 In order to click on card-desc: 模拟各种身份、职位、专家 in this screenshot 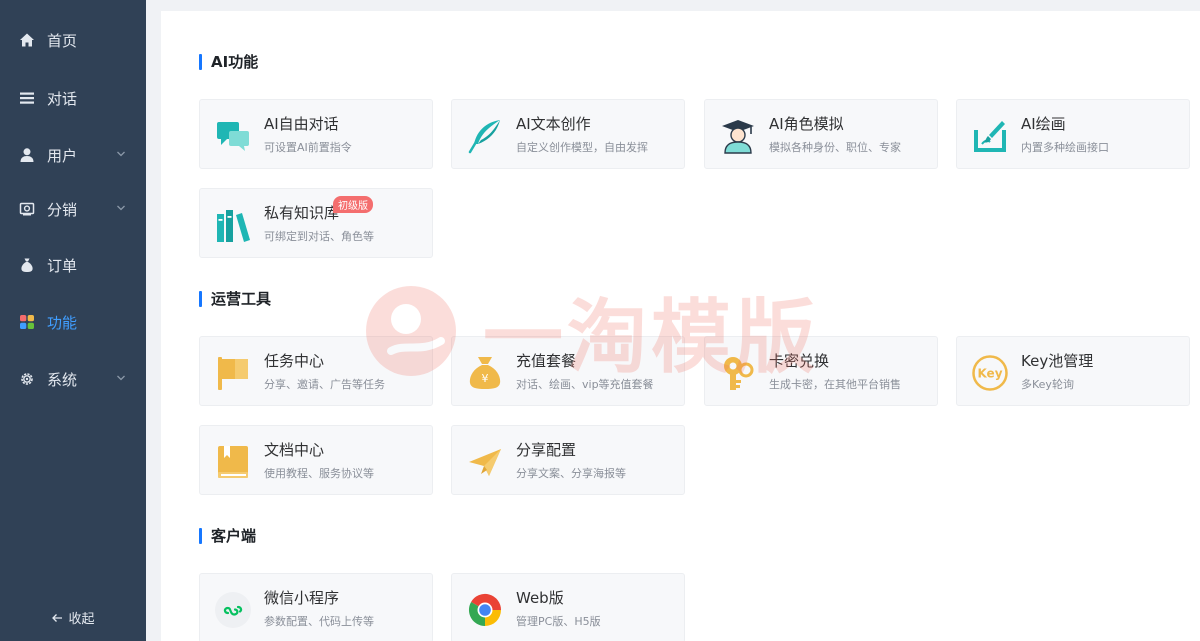, I will do `click(835, 147)`.